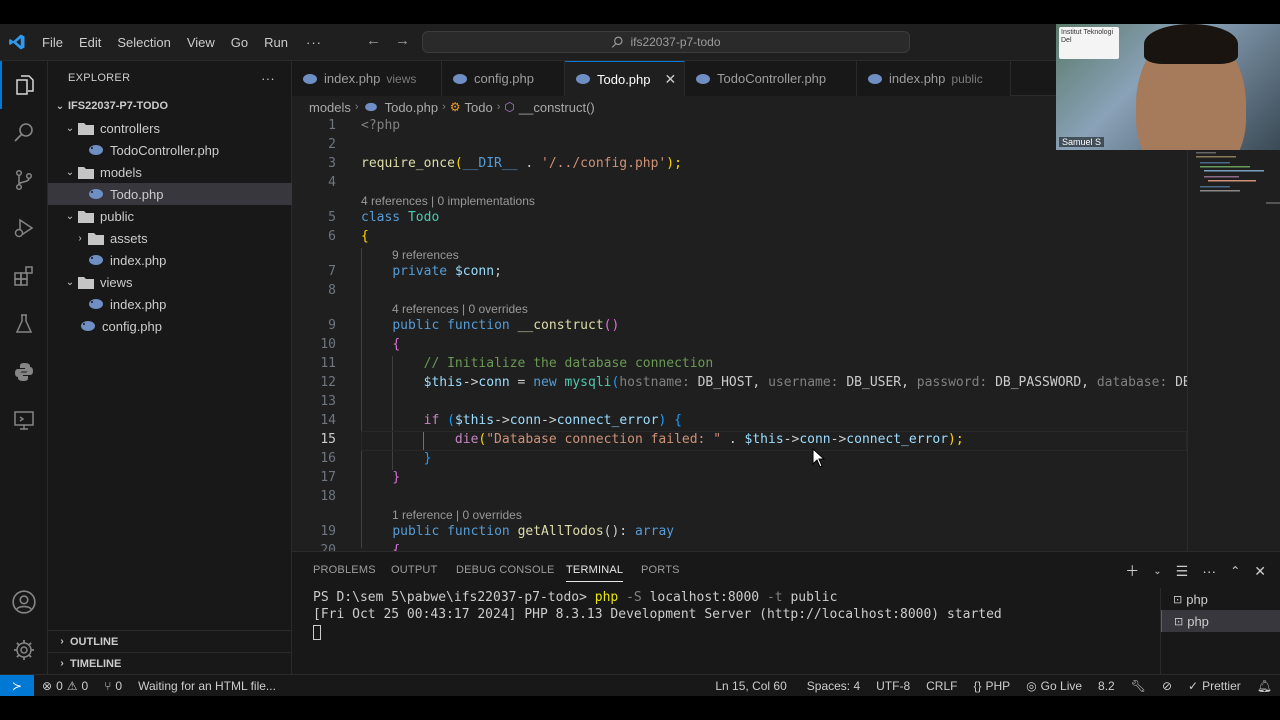 Image resolution: width=1280 pixels, height=720 pixels. What do you see at coordinates (1106, 686) in the screenshot?
I see `php-version: 8.2` at bounding box center [1106, 686].